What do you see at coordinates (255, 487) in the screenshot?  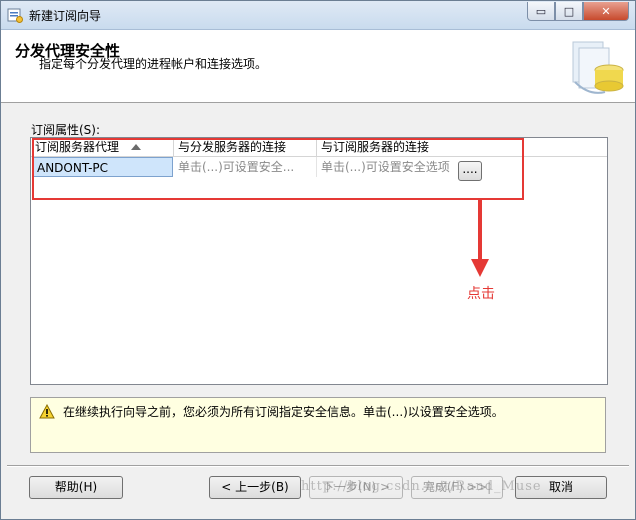 I see `back-button: < 上一步(B)` at bounding box center [255, 487].